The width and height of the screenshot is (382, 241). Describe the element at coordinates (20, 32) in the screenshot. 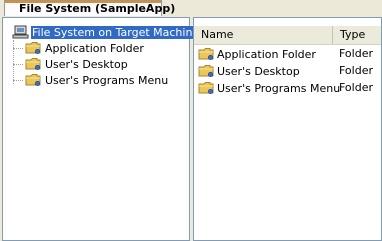

I see `computer-icon` at that location.